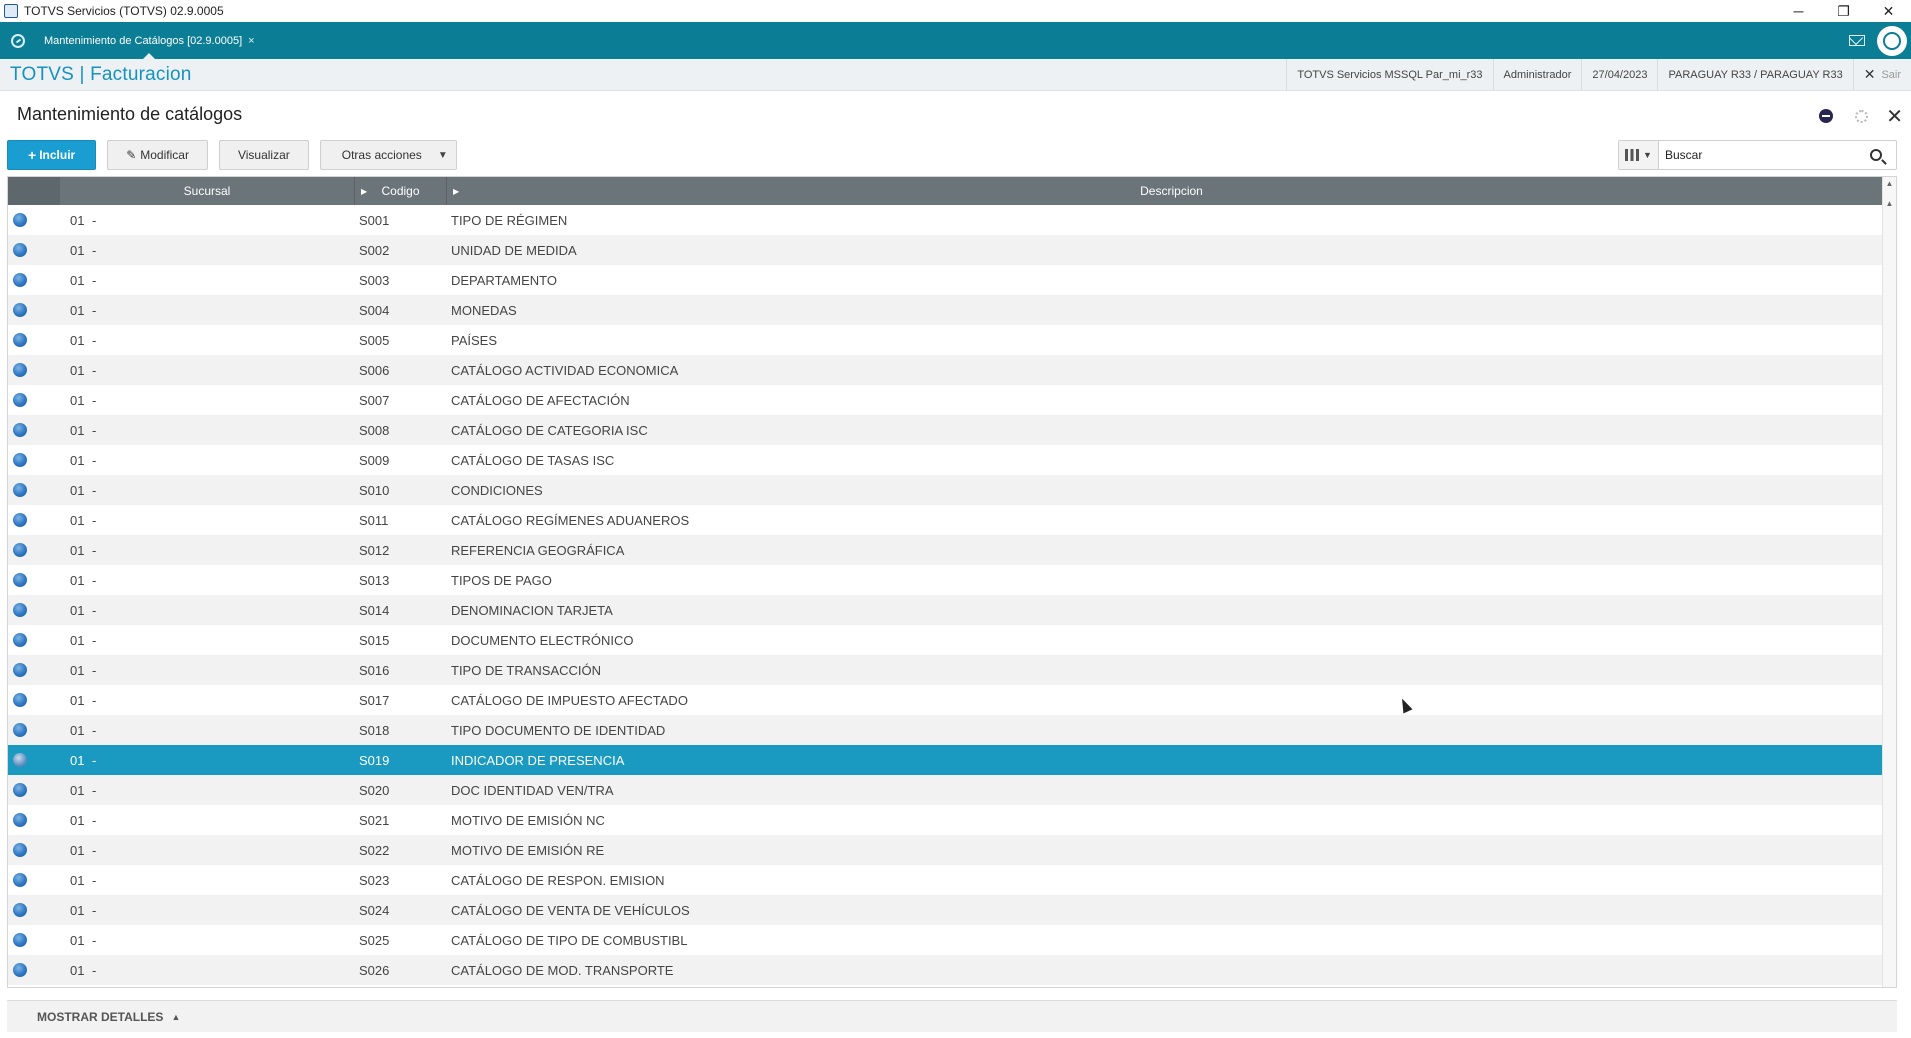  Describe the element at coordinates (1764, 155) in the screenshot. I see `search-input` at that location.